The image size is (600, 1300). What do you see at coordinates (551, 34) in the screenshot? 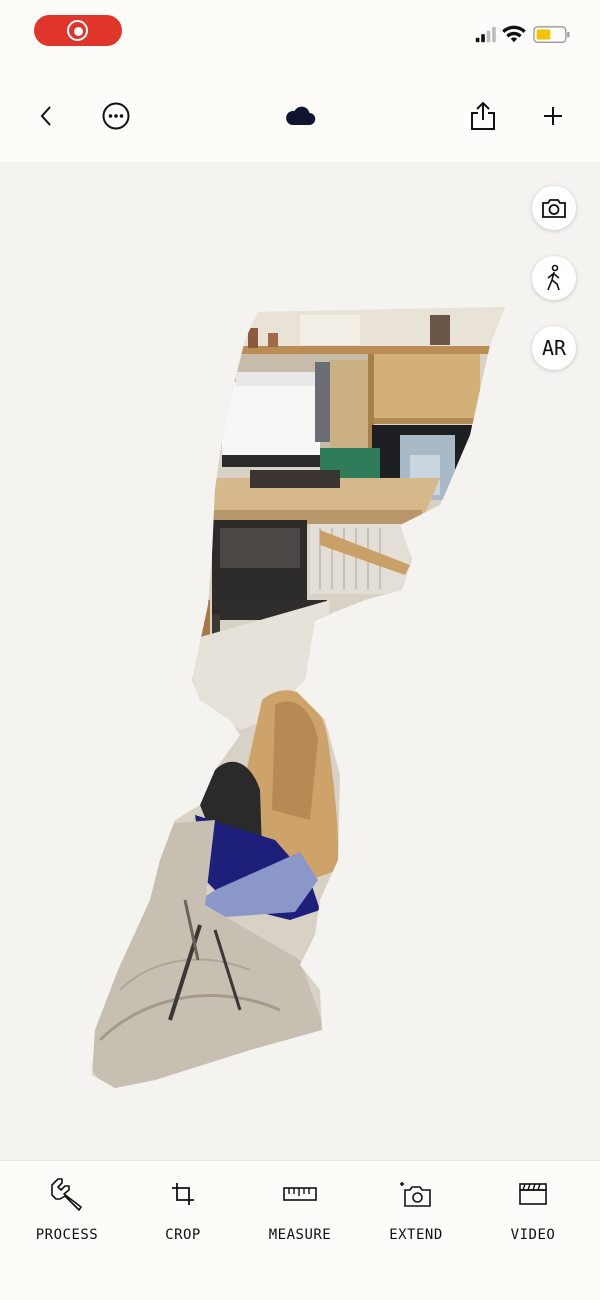
I see `battery-icon` at bounding box center [551, 34].